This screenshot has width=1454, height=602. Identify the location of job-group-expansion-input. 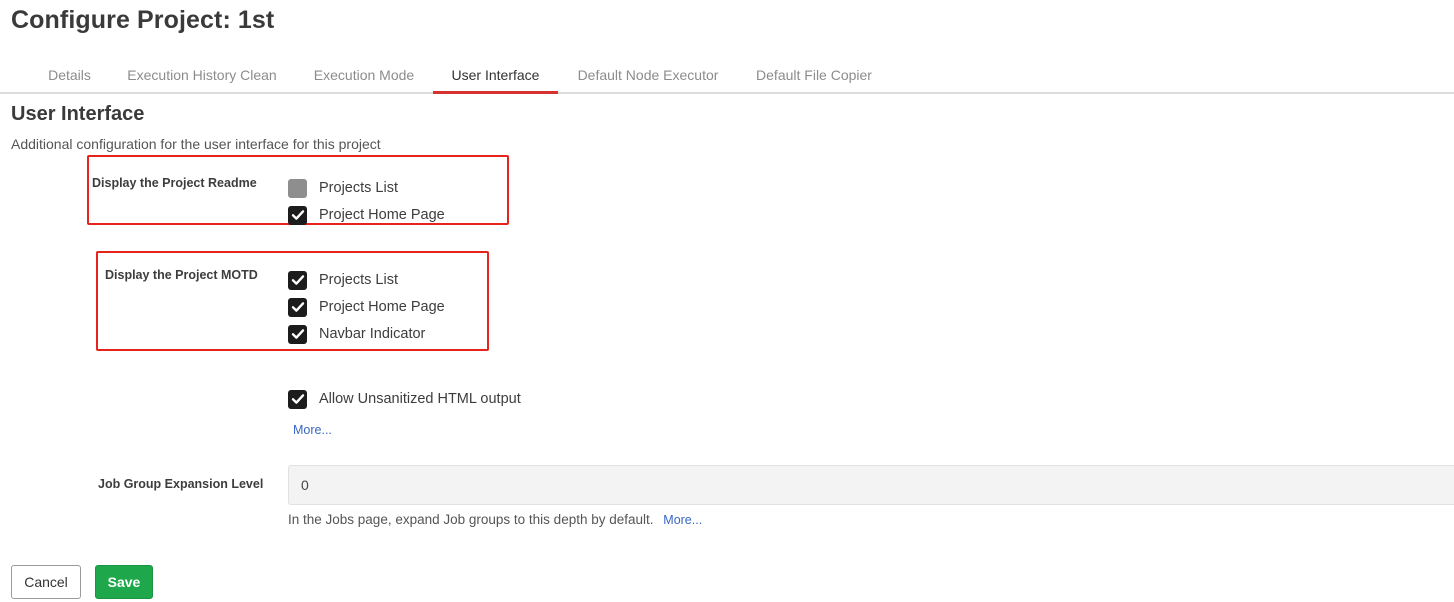
(871, 485).